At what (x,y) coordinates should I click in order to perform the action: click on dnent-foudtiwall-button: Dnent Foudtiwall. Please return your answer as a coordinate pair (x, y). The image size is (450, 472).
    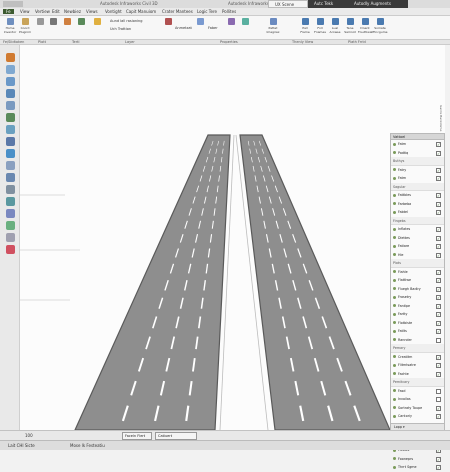
    Looking at the image, I should click on (365, 25).